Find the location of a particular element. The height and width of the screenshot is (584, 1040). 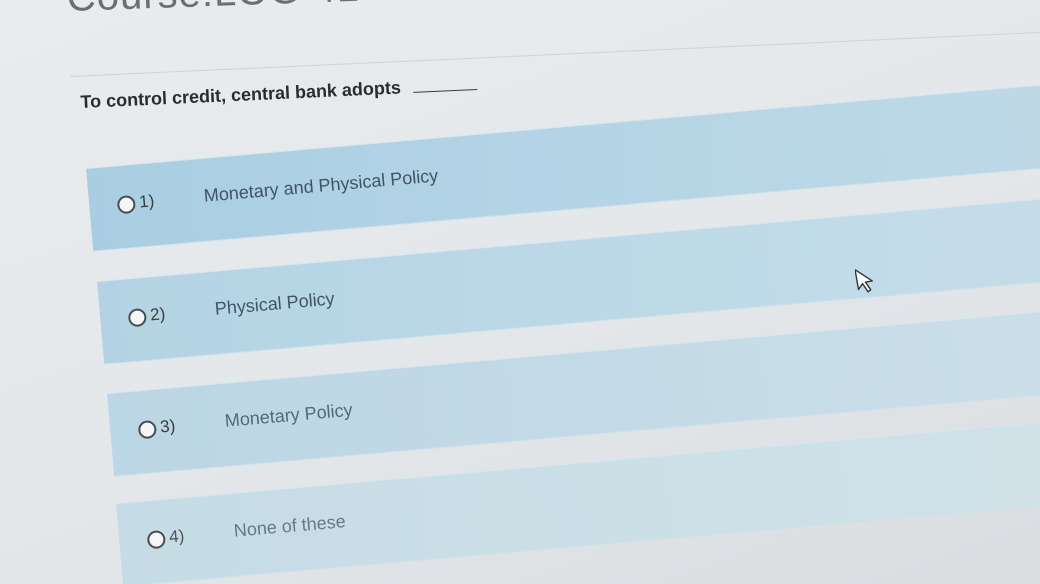

header-divider is located at coordinates (555, 54).